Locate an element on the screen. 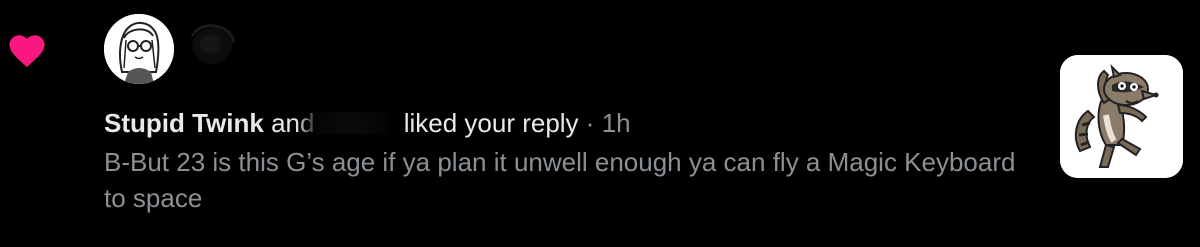 This screenshot has width=1200, height=247. reply-thumbnail is located at coordinates (1121, 116).